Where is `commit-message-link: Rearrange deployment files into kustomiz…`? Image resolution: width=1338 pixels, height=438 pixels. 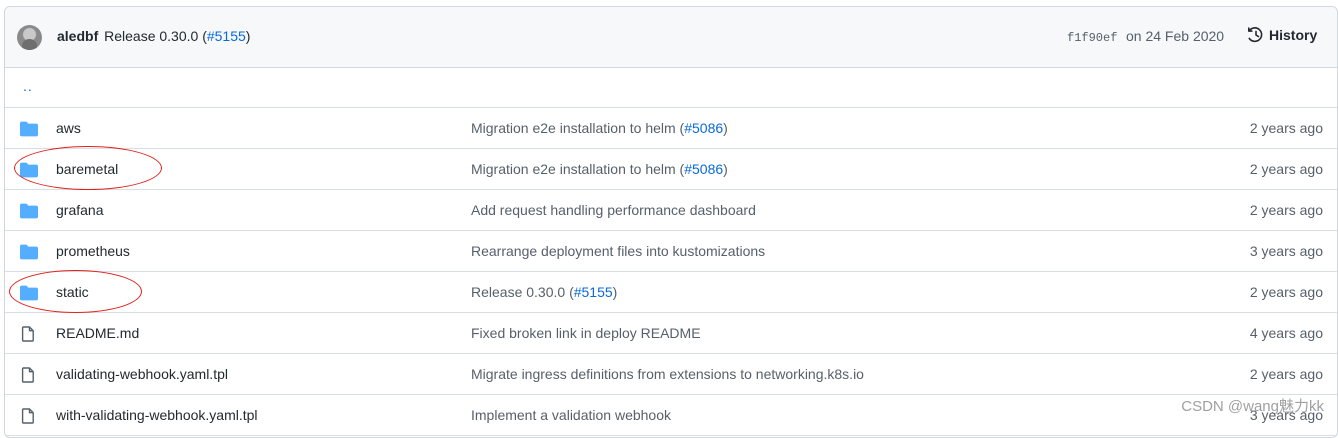 commit-message-link: Rearrange deployment files into kustomiz… is located at coordinates (618, 251).